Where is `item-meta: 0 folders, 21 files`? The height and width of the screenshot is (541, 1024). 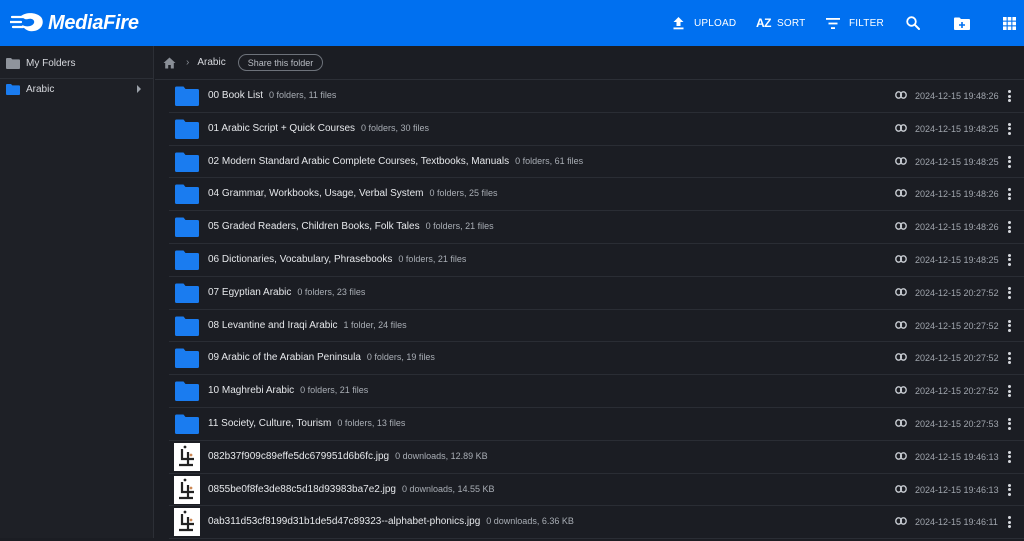 item-meta: 0 folders, 21 files is located at coordinates (432, 258).